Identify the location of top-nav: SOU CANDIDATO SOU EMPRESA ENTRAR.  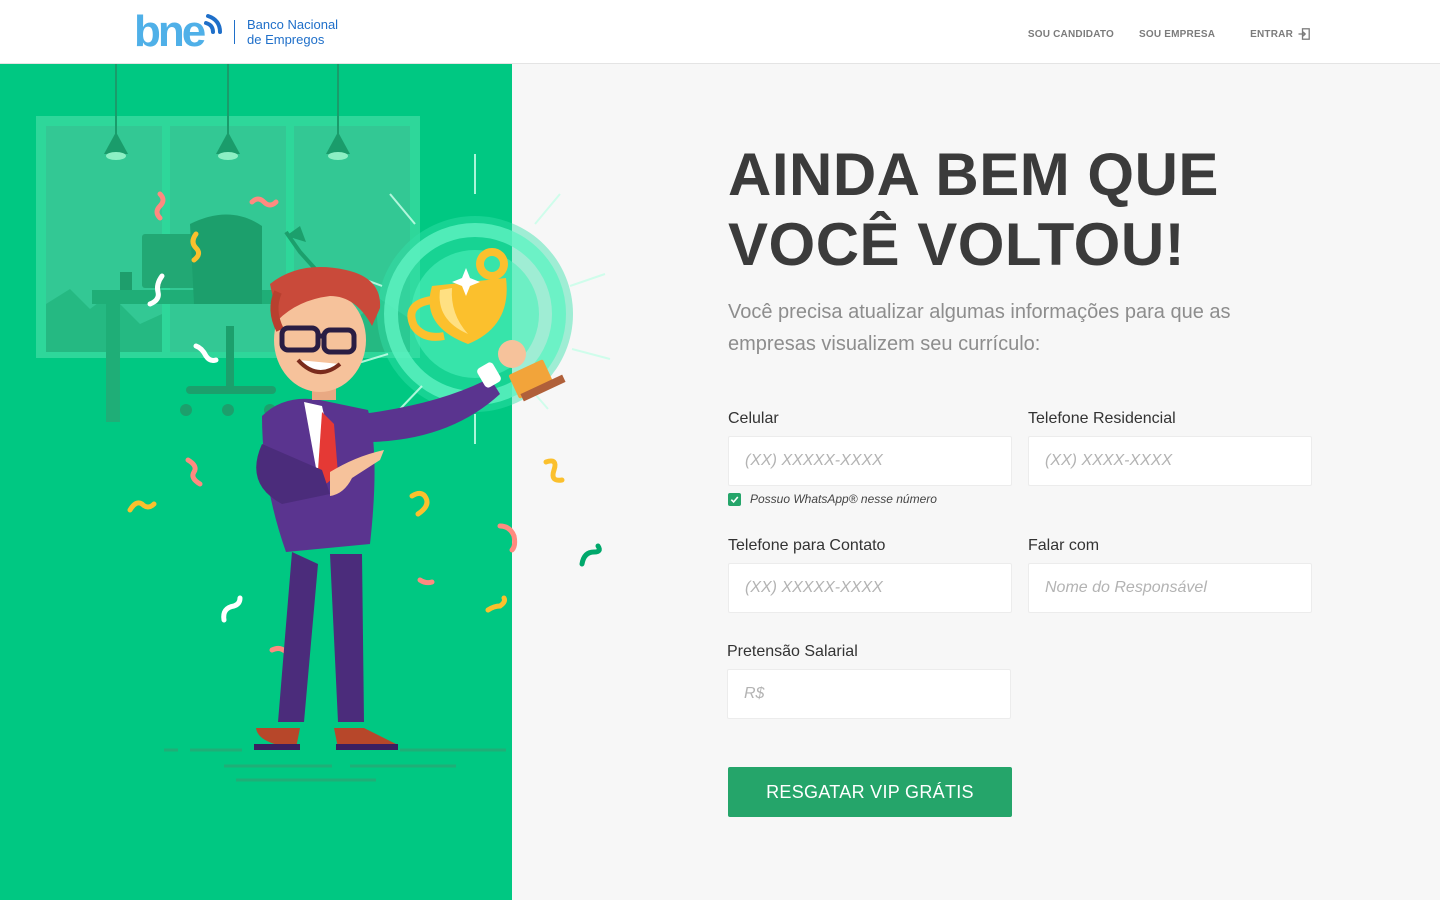
(1169, 34).